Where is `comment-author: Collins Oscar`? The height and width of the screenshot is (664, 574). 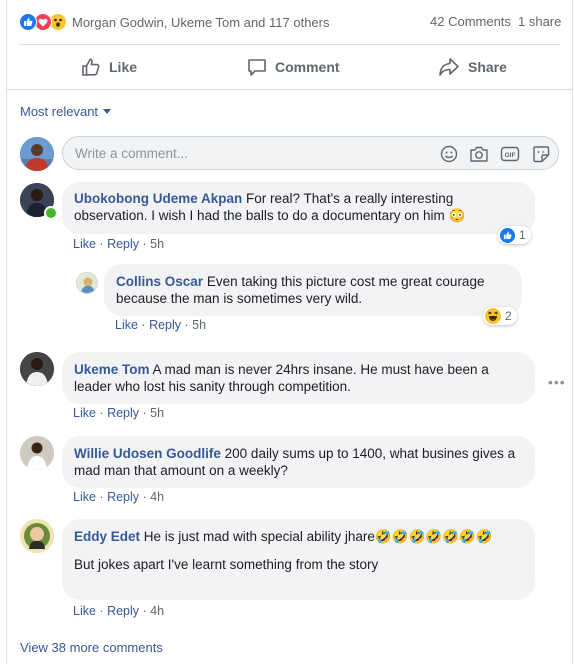 comment-author: Collins Oscar is located at coordinates (159, 281).